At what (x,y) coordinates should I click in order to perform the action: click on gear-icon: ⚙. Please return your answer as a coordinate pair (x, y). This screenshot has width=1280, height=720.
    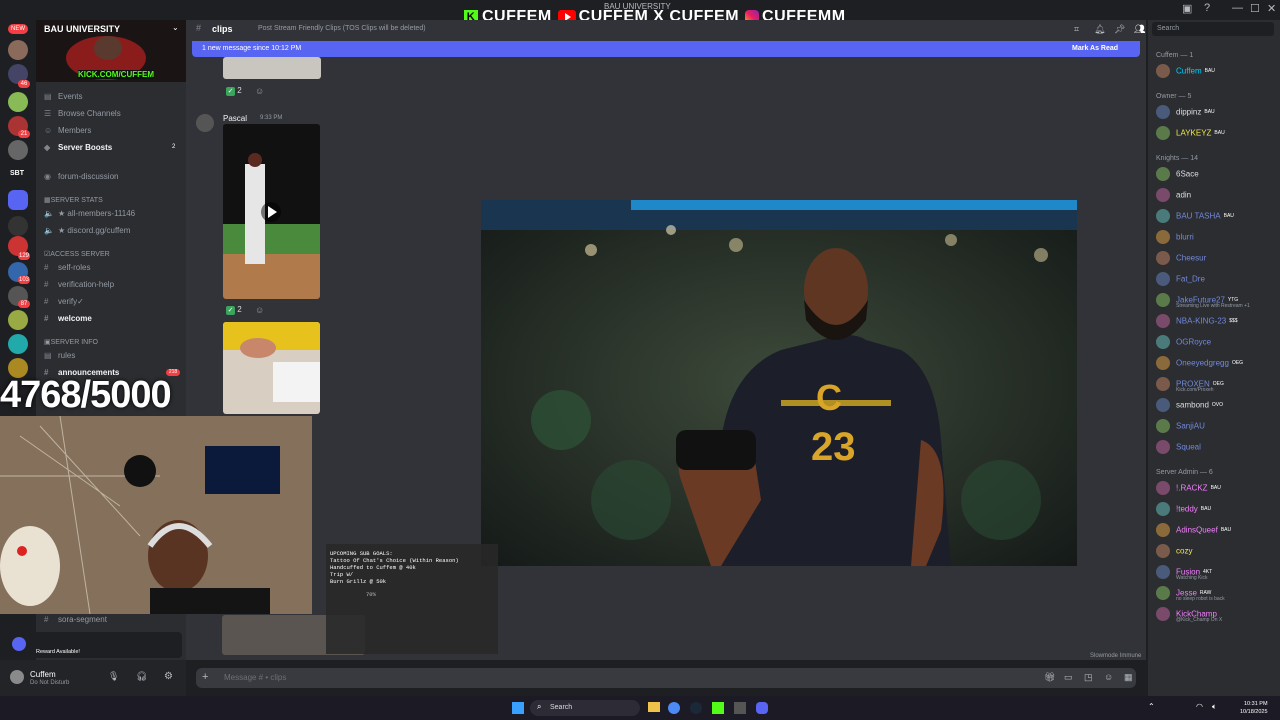
    Looking at the image, I should click on (168, 676).